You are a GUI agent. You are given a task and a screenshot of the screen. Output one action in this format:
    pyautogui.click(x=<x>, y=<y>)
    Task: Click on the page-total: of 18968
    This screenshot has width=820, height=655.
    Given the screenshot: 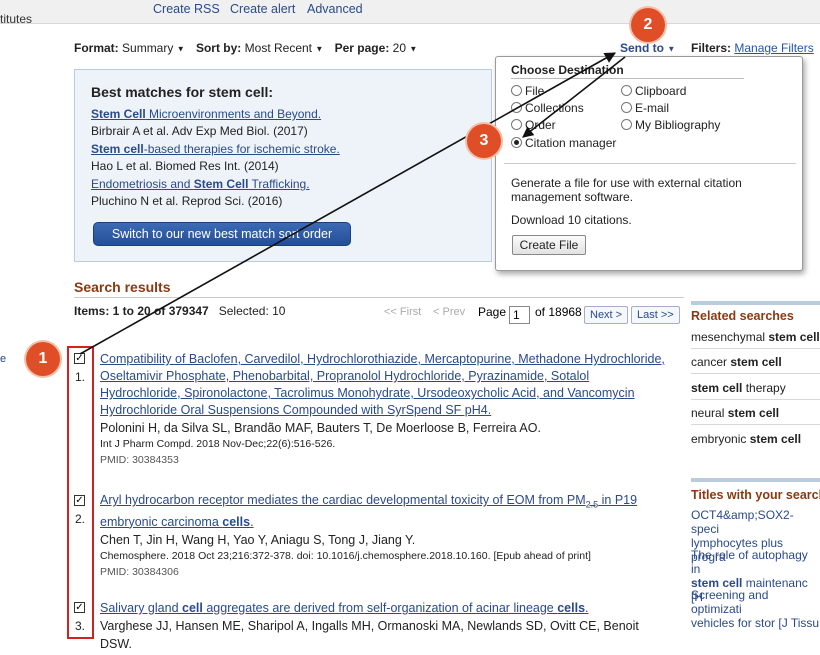 What is the action you would take?
    pyautogui.click(x=558, y=312)
    